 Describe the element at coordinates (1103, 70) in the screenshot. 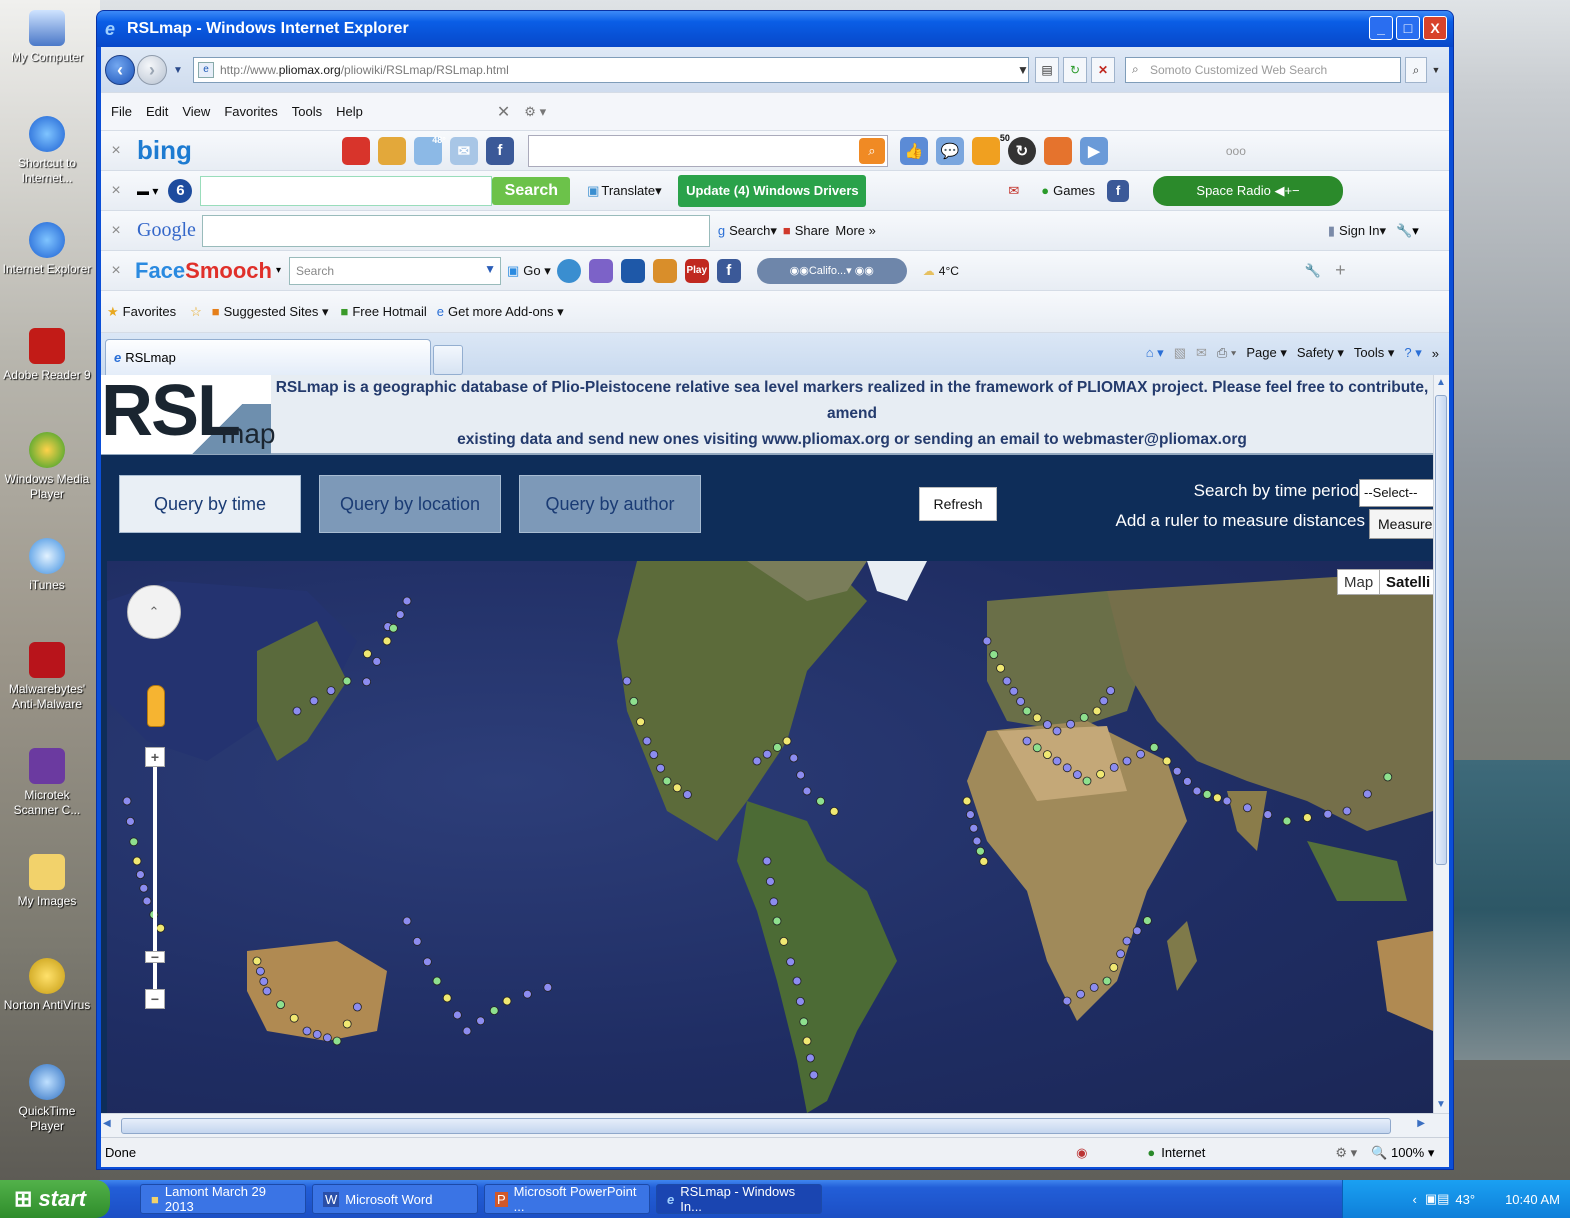

I see `stop-icon: ✕` at that location.